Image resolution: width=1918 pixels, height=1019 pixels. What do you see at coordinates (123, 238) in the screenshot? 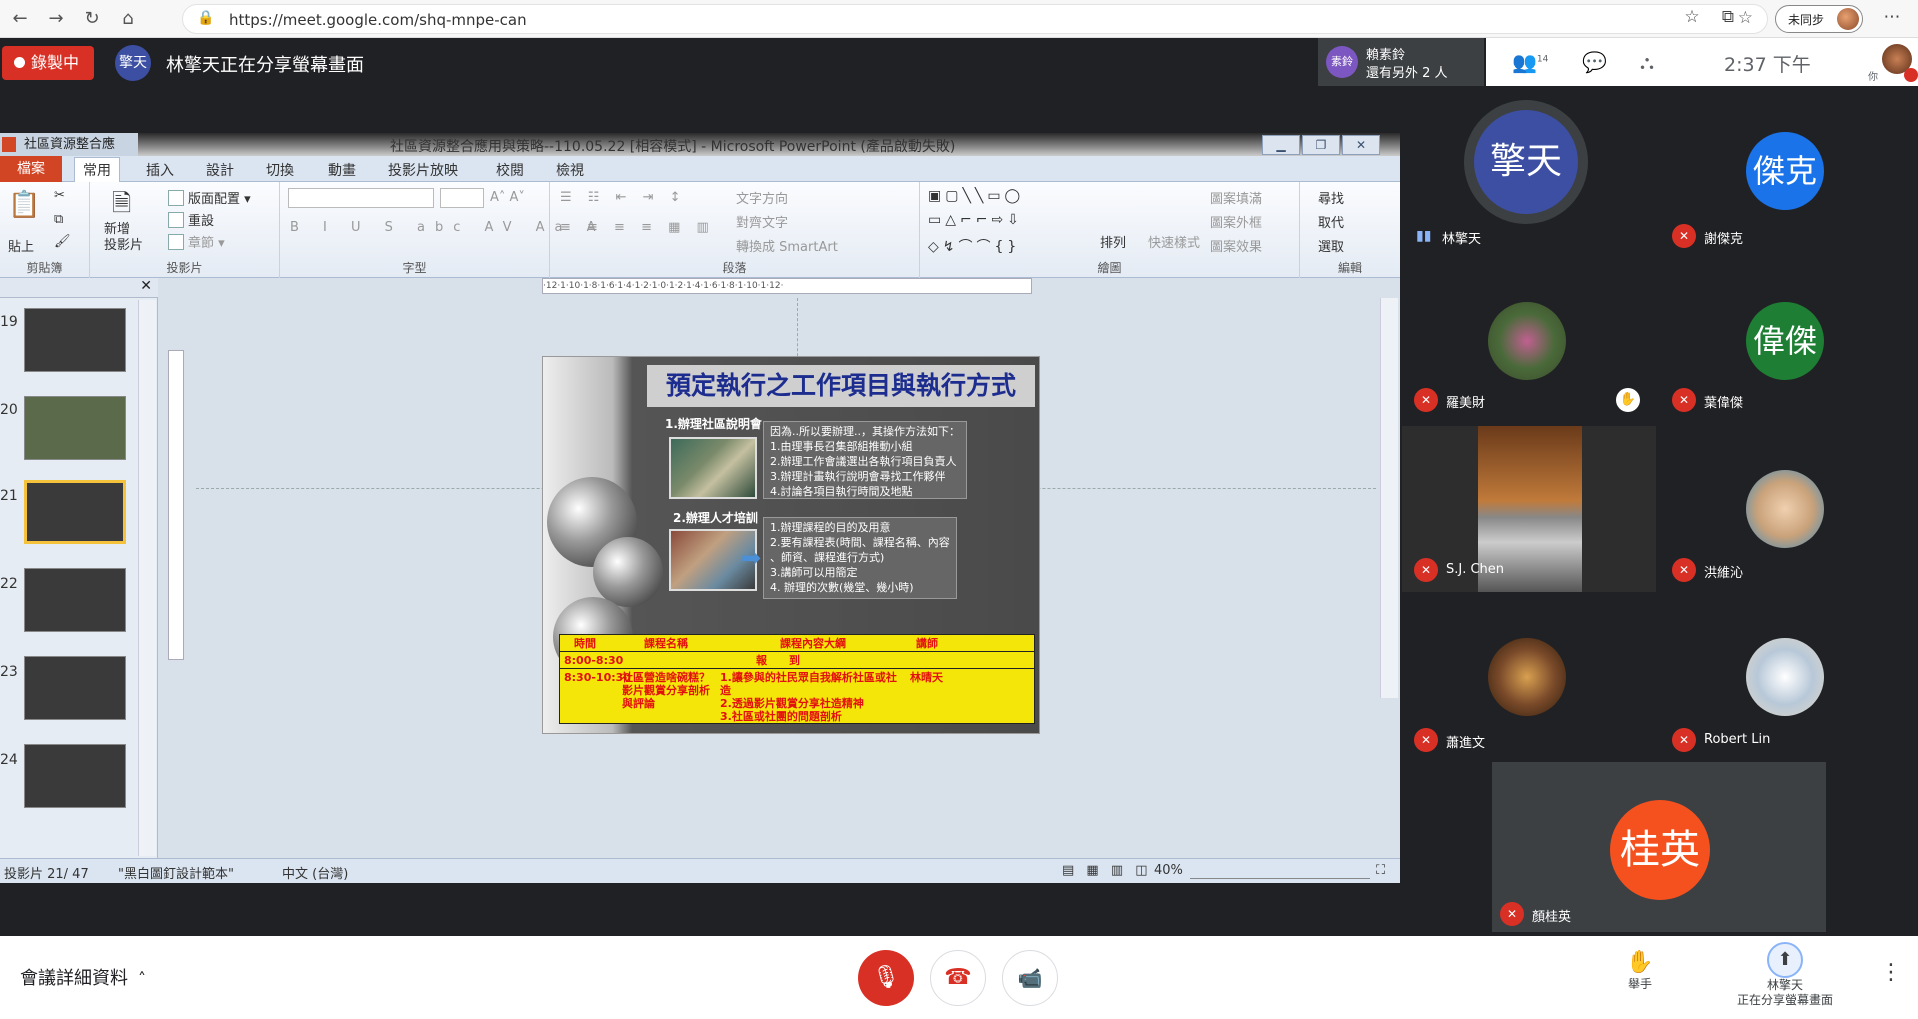
I see `new-slide-button: 新增 投影片` at bounding box center [123, 238].